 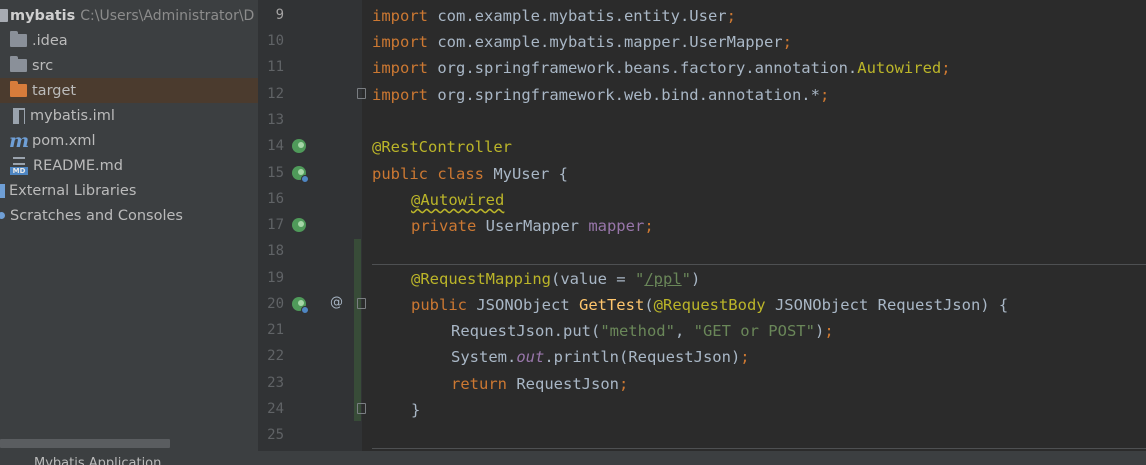 I want to click on code-line-14: @RestController, so click(x=442, y=147).